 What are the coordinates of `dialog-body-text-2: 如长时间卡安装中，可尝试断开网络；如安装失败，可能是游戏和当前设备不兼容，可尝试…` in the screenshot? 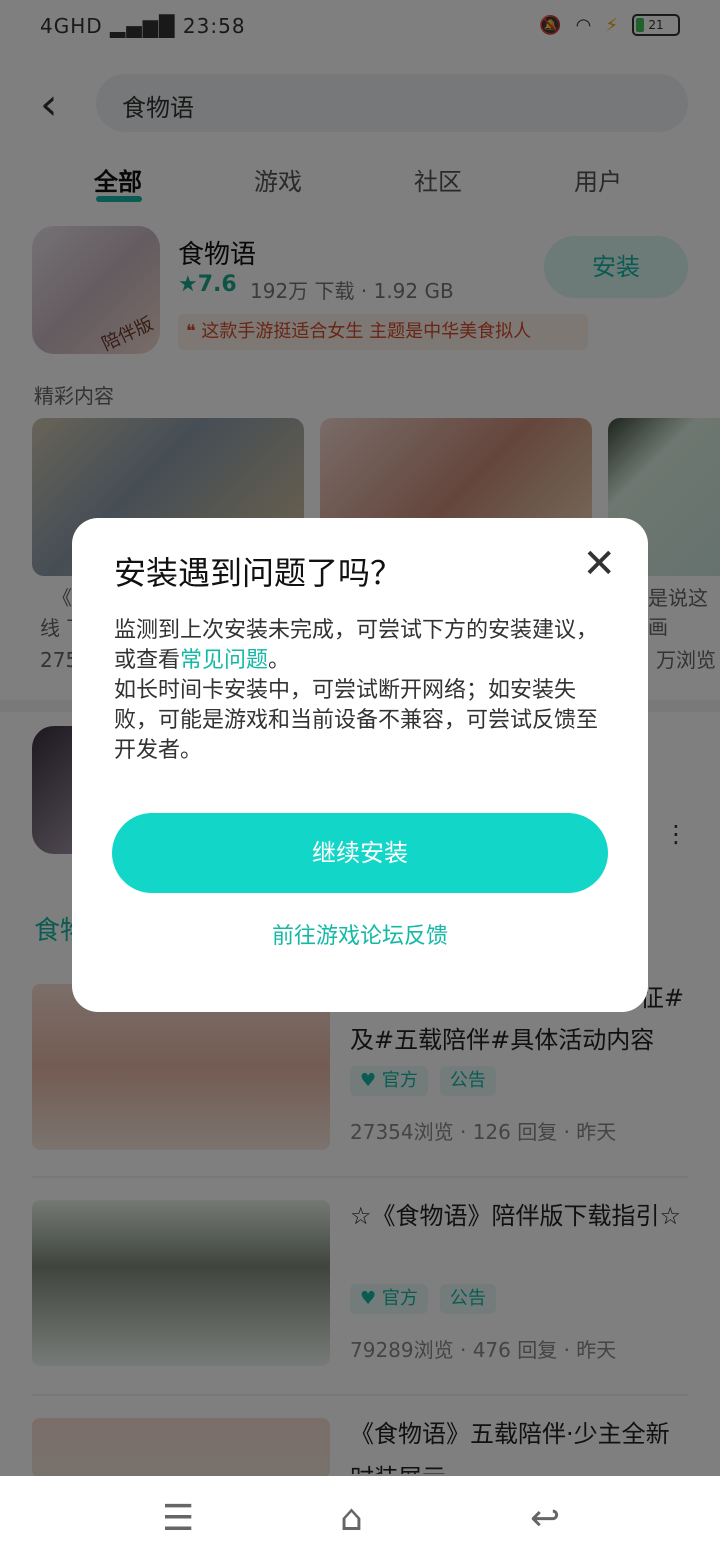 It's located at (356, 720).